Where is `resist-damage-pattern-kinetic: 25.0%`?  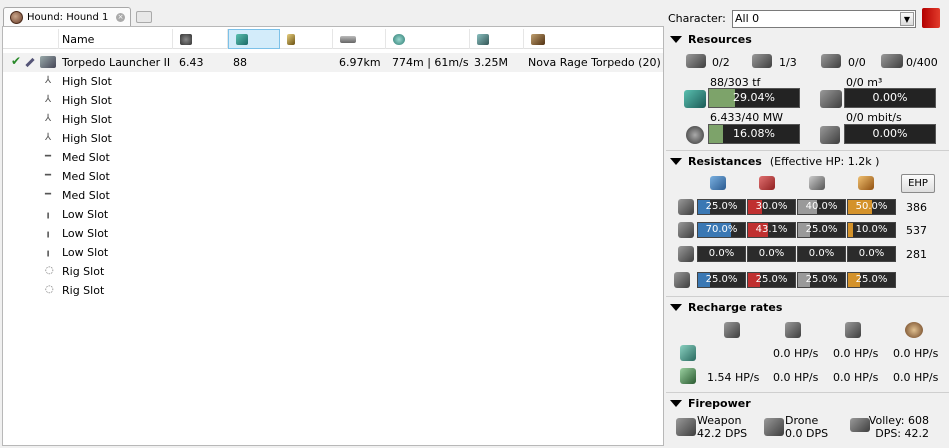
resist-damage-pattern-kinetic: 25.0% is located at coordinates (821, 280).